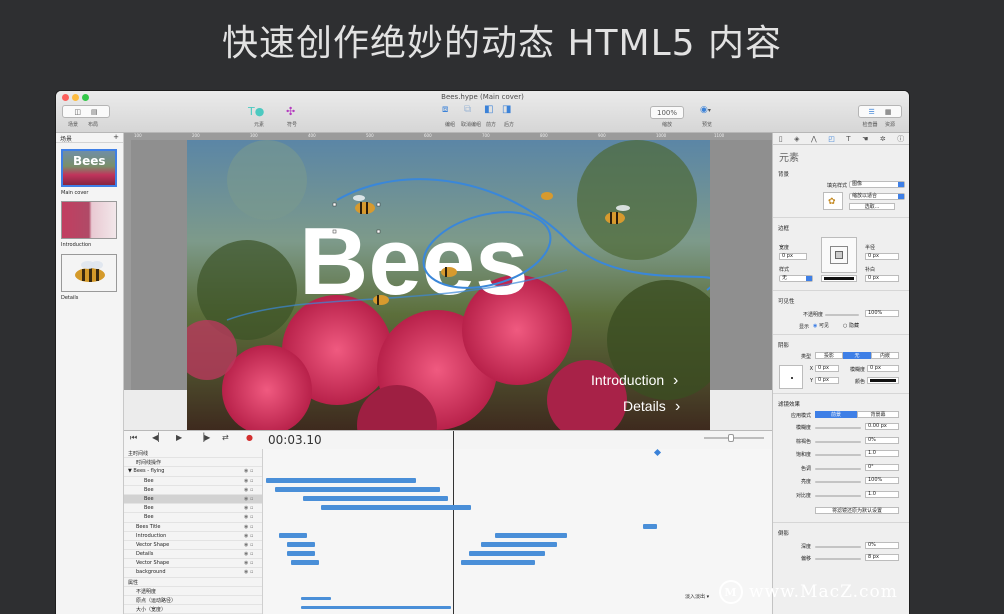 Image resolution: width=1004 pixels, height=614 pixels. What do you see at coordinates (885, 355) in the screenshot?
I see `shadow-type-inset: 内嵌` at bounding box center [885, 355].